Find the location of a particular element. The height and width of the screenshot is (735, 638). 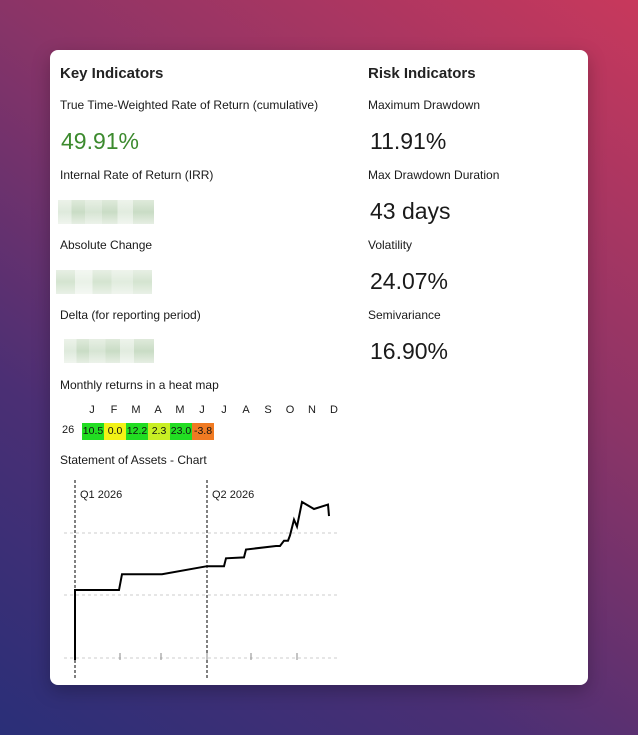

month-label: D is located at coordinates (334, 410).